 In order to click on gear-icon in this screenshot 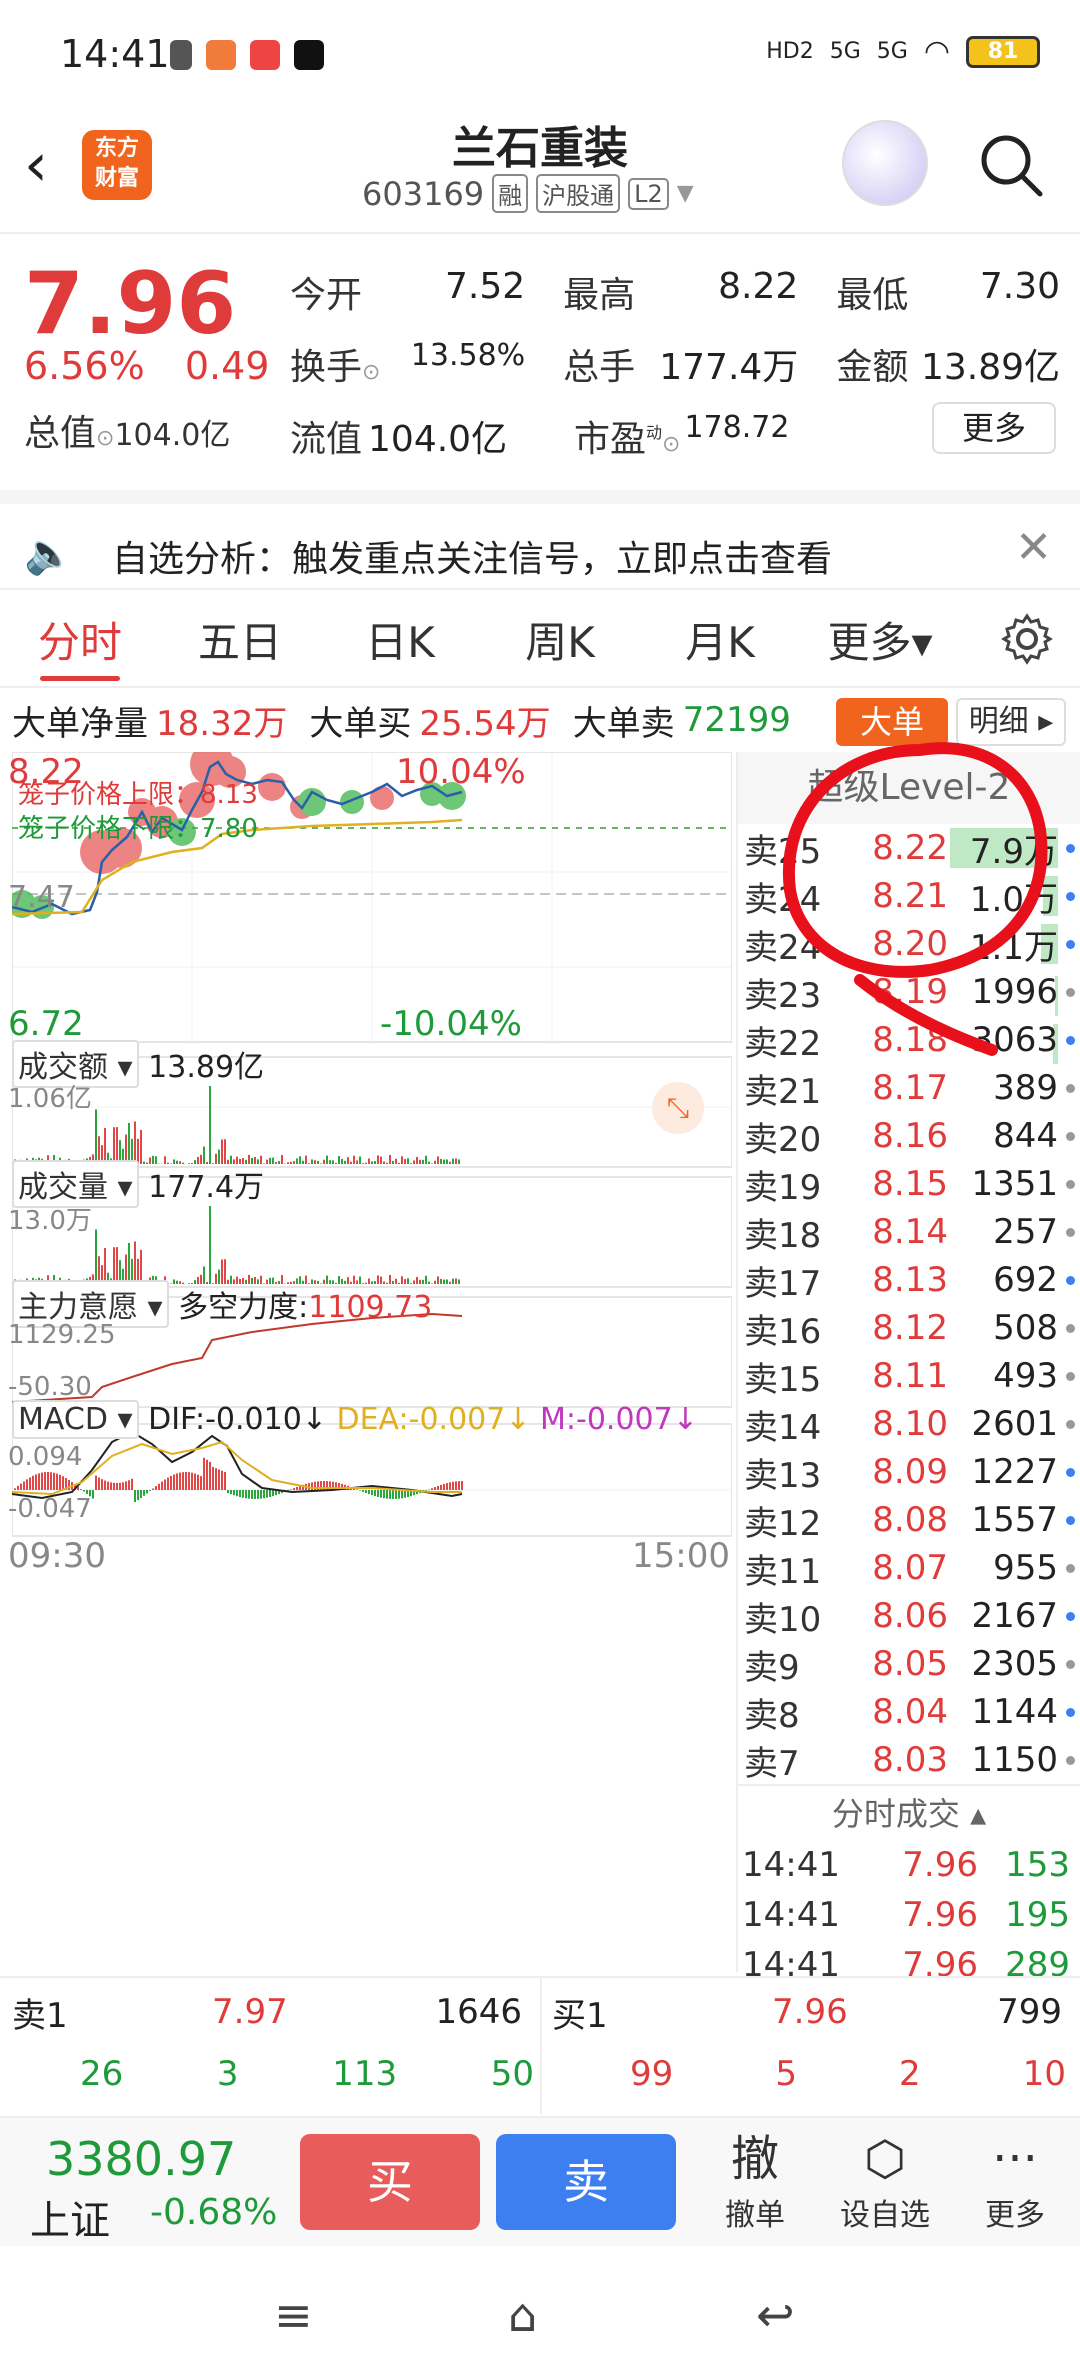, I will do `click(1027, 639)`.